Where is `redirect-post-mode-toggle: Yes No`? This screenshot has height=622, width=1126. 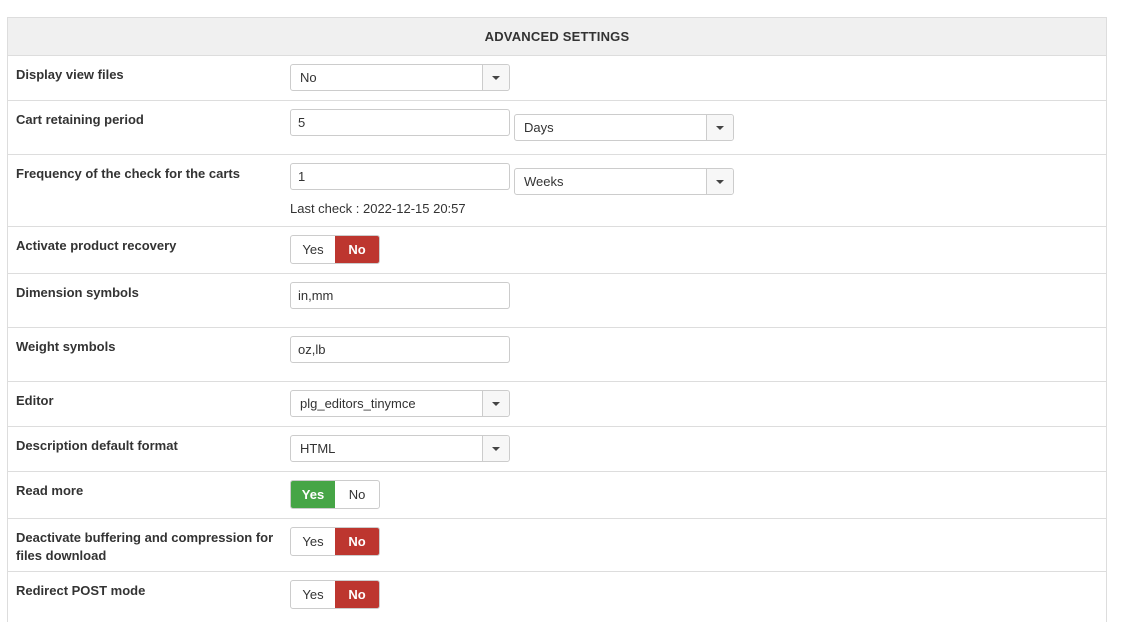
redirect-post-mode-toggle: Yes No is located at coordinates (335, 594).